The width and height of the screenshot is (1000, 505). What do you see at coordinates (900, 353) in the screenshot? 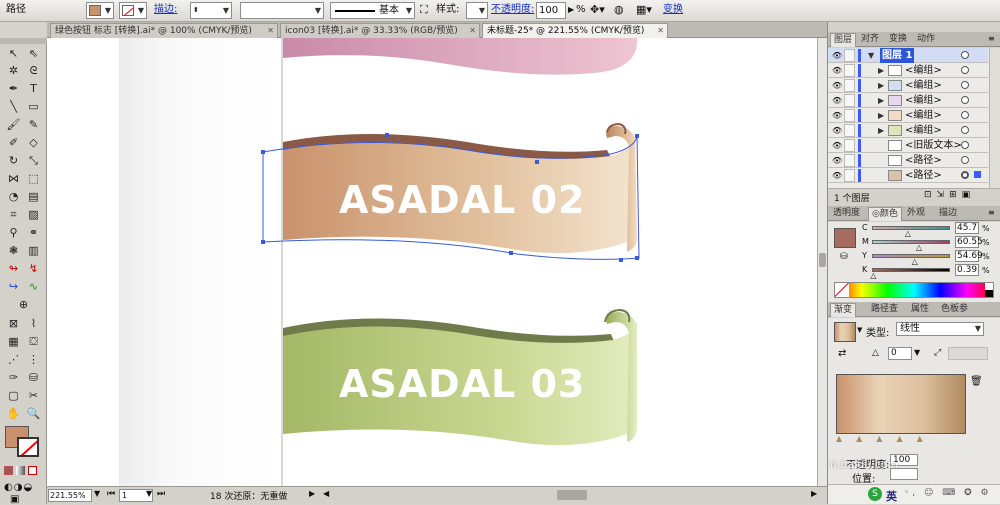
I see `angle-input: 0` at bounding box center [900, 353].